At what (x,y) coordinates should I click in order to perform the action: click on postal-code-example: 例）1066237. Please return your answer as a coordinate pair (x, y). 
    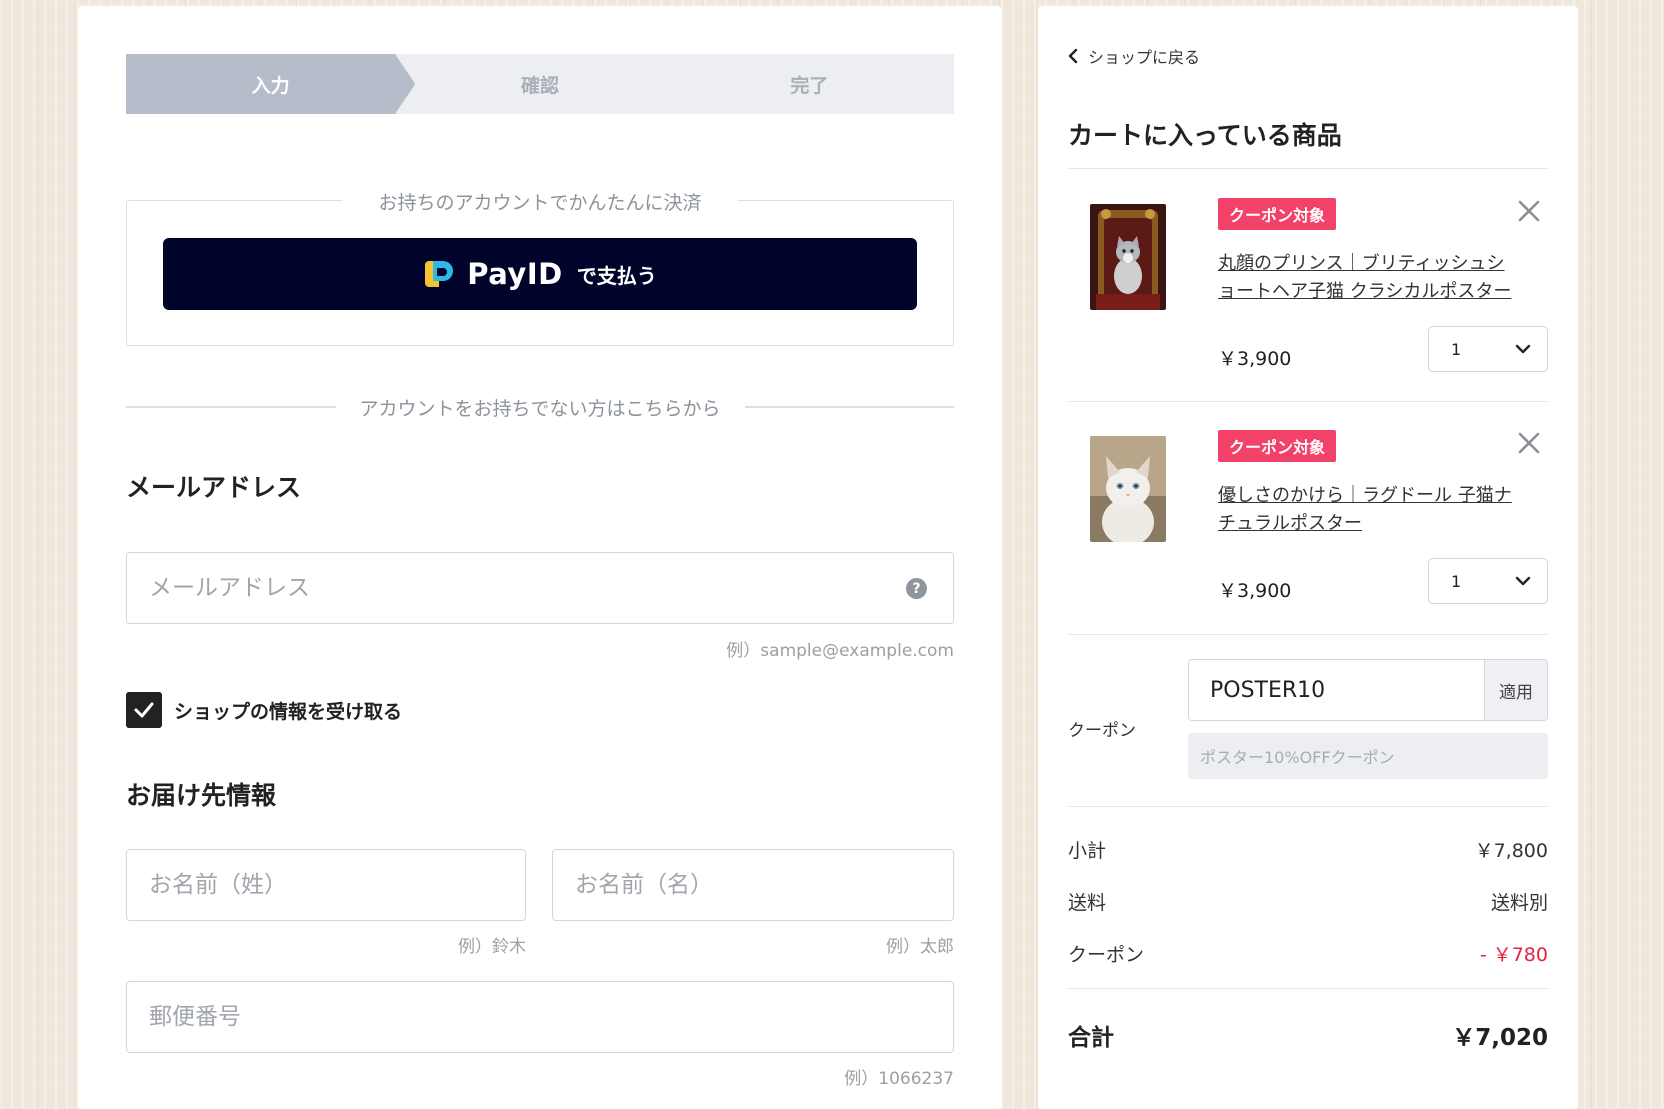
    Looking at the image, I should click on (899, 1079).